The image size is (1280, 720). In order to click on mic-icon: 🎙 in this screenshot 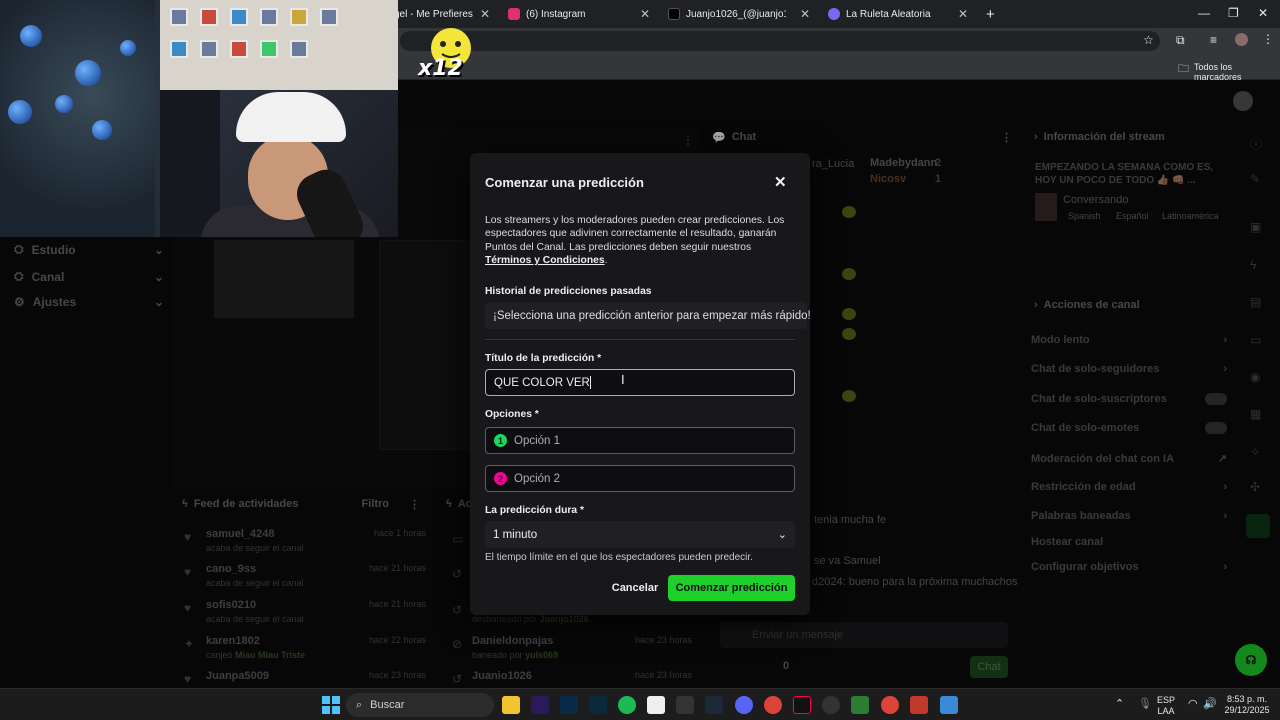, I will do `click(1145, 703)`.